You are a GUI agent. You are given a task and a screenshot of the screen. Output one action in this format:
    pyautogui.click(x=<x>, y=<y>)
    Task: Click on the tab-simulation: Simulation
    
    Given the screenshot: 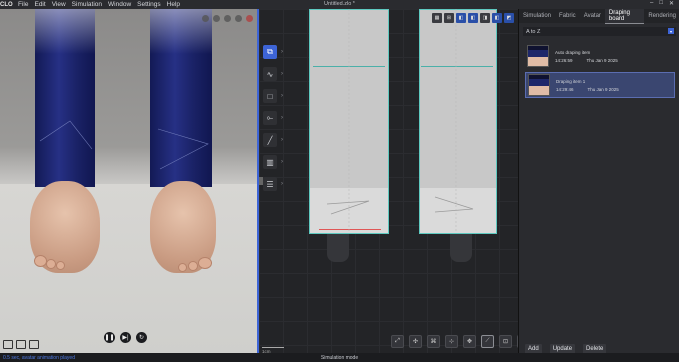 What is the action you would take?
    pyautogui.click(x=537, y=16)
    